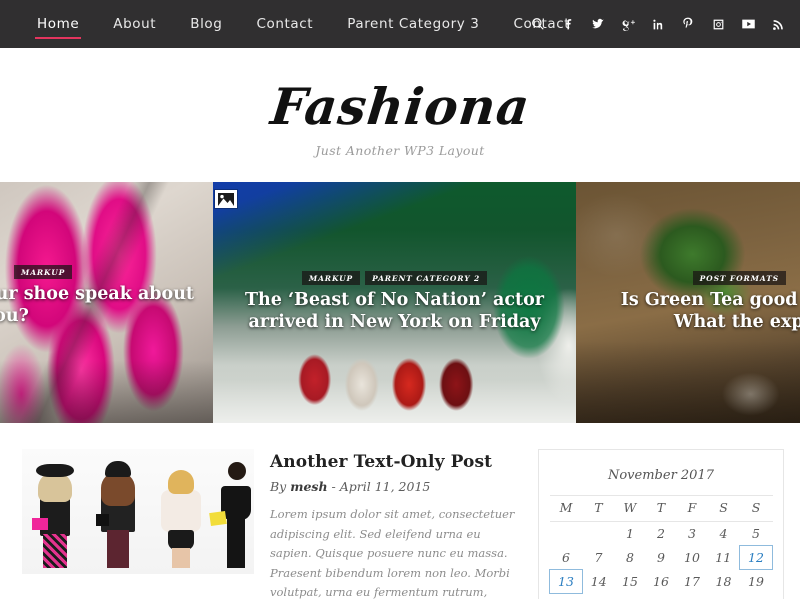 The width and height of the screenshot is (800, 599). What do you see at coordinates (692, 581) in the screenshot?
I see `calendar-day: 17` at bounding box center [692, 581].